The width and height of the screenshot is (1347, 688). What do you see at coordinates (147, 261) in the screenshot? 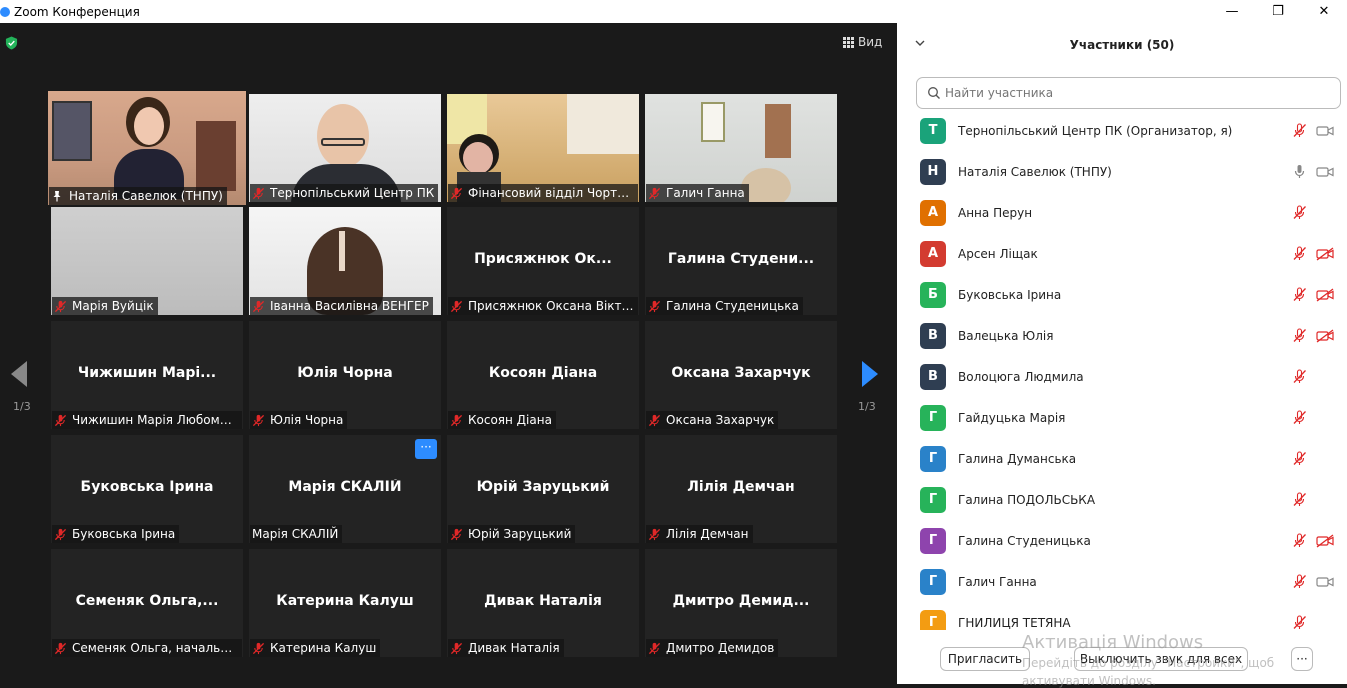
I see `video-tile: Марія Вуйцік` at bounding box center [147, 261].